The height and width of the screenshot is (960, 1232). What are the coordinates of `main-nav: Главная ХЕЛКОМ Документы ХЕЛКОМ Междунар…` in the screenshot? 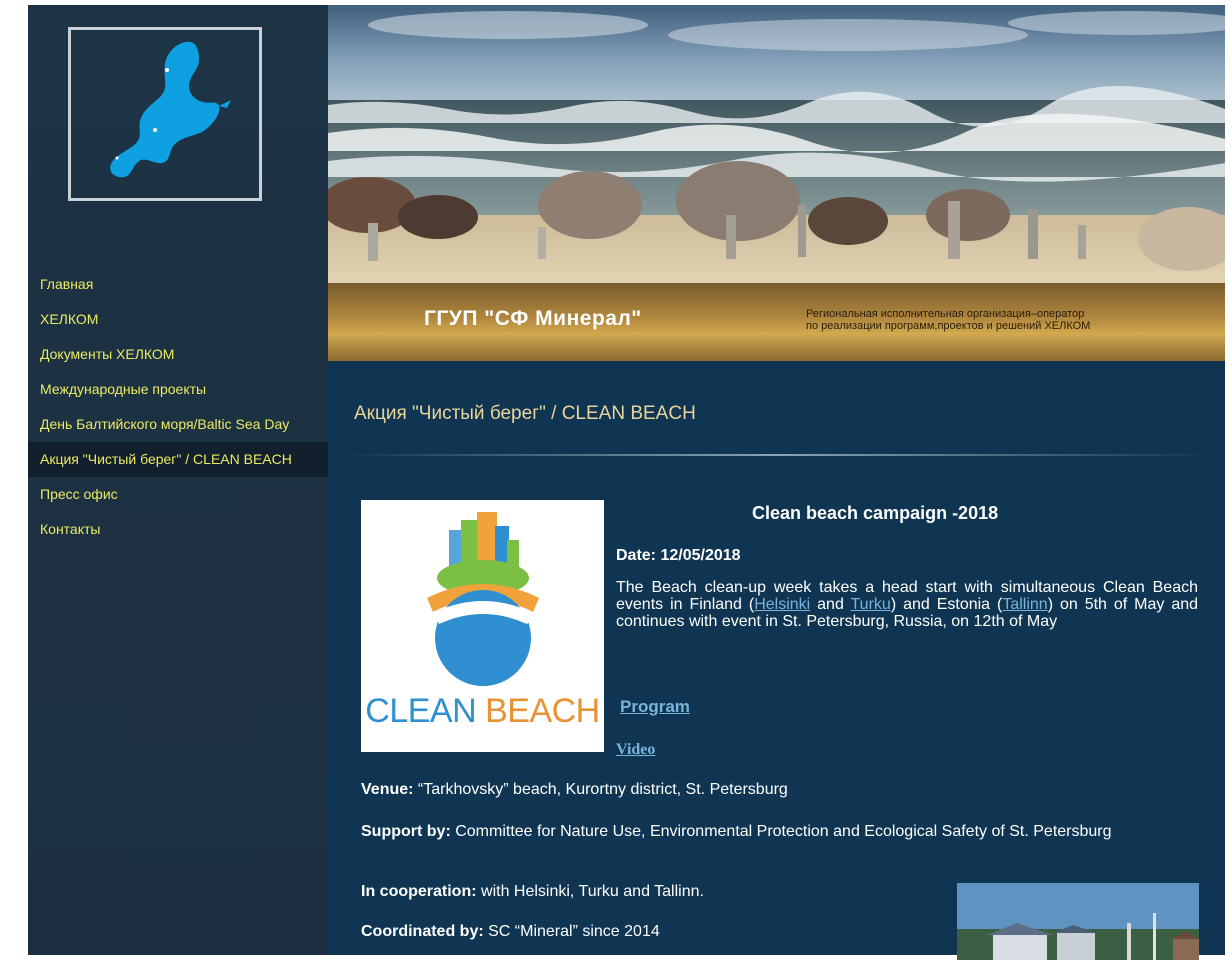 It's located at (178, 407).